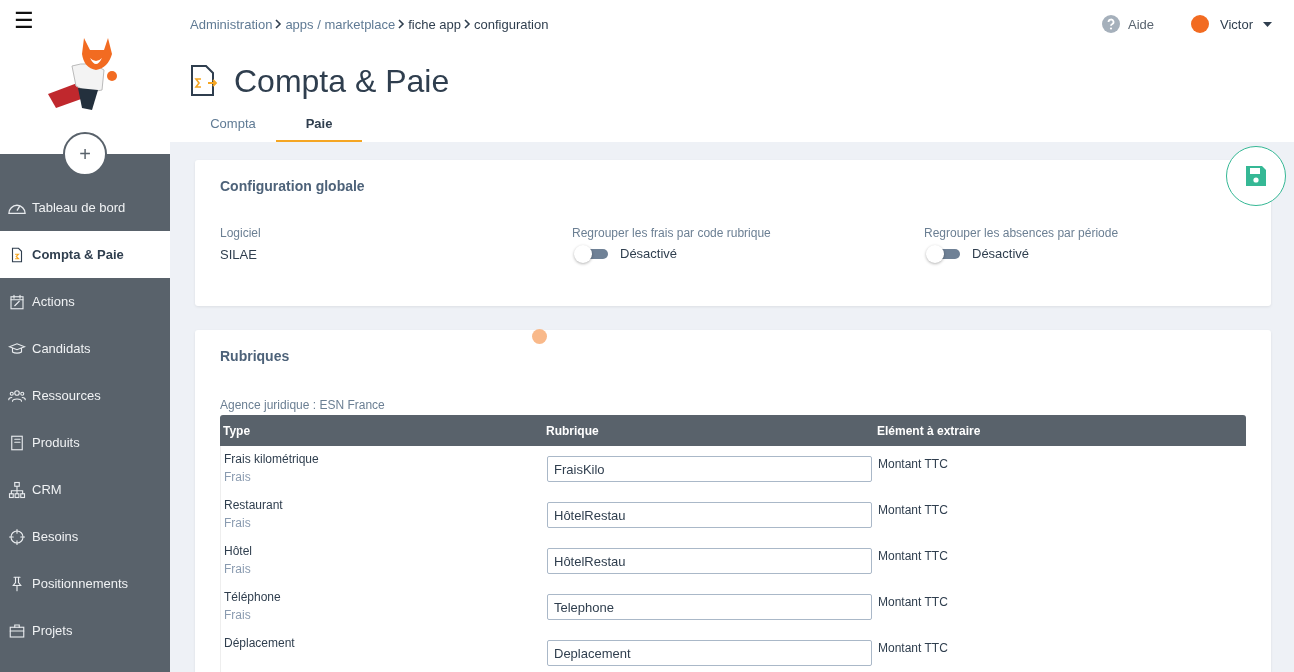 The image size is (1294, 672). Describe the element at coordinates (231, 24) in the screenshot. I see `breadcrumb-link: Administration` at that location.